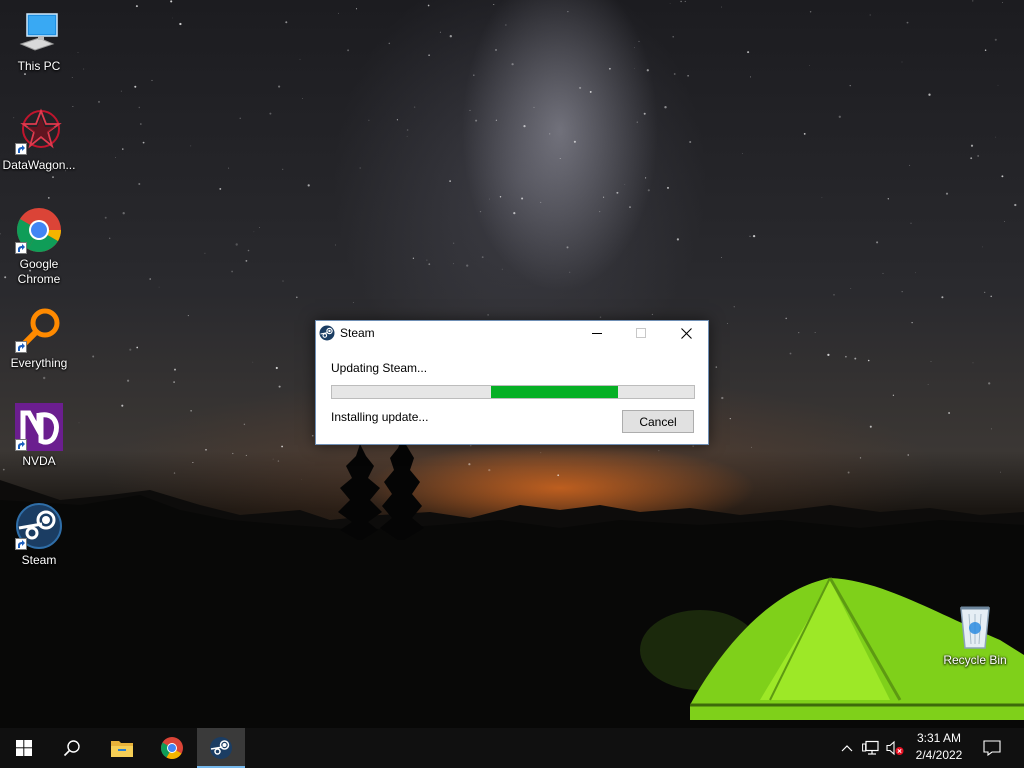 This screenshot has height=768, width=1024. I want to click on desktop-icon-label: NVDA, so click(39, 461).